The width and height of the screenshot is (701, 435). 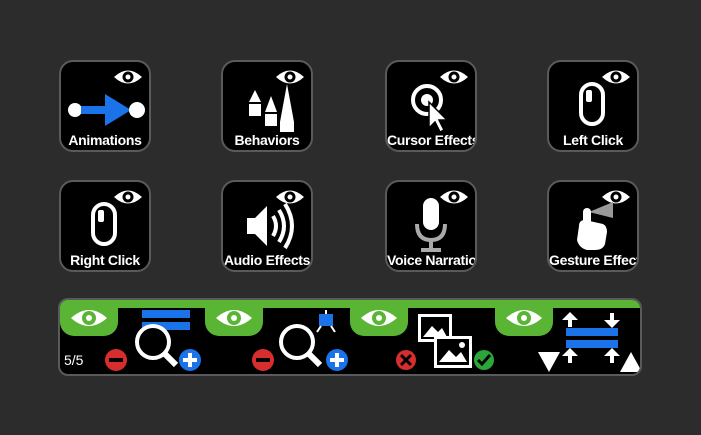 I want to click on zoom-lines-icon, so click(x=153, y=341).